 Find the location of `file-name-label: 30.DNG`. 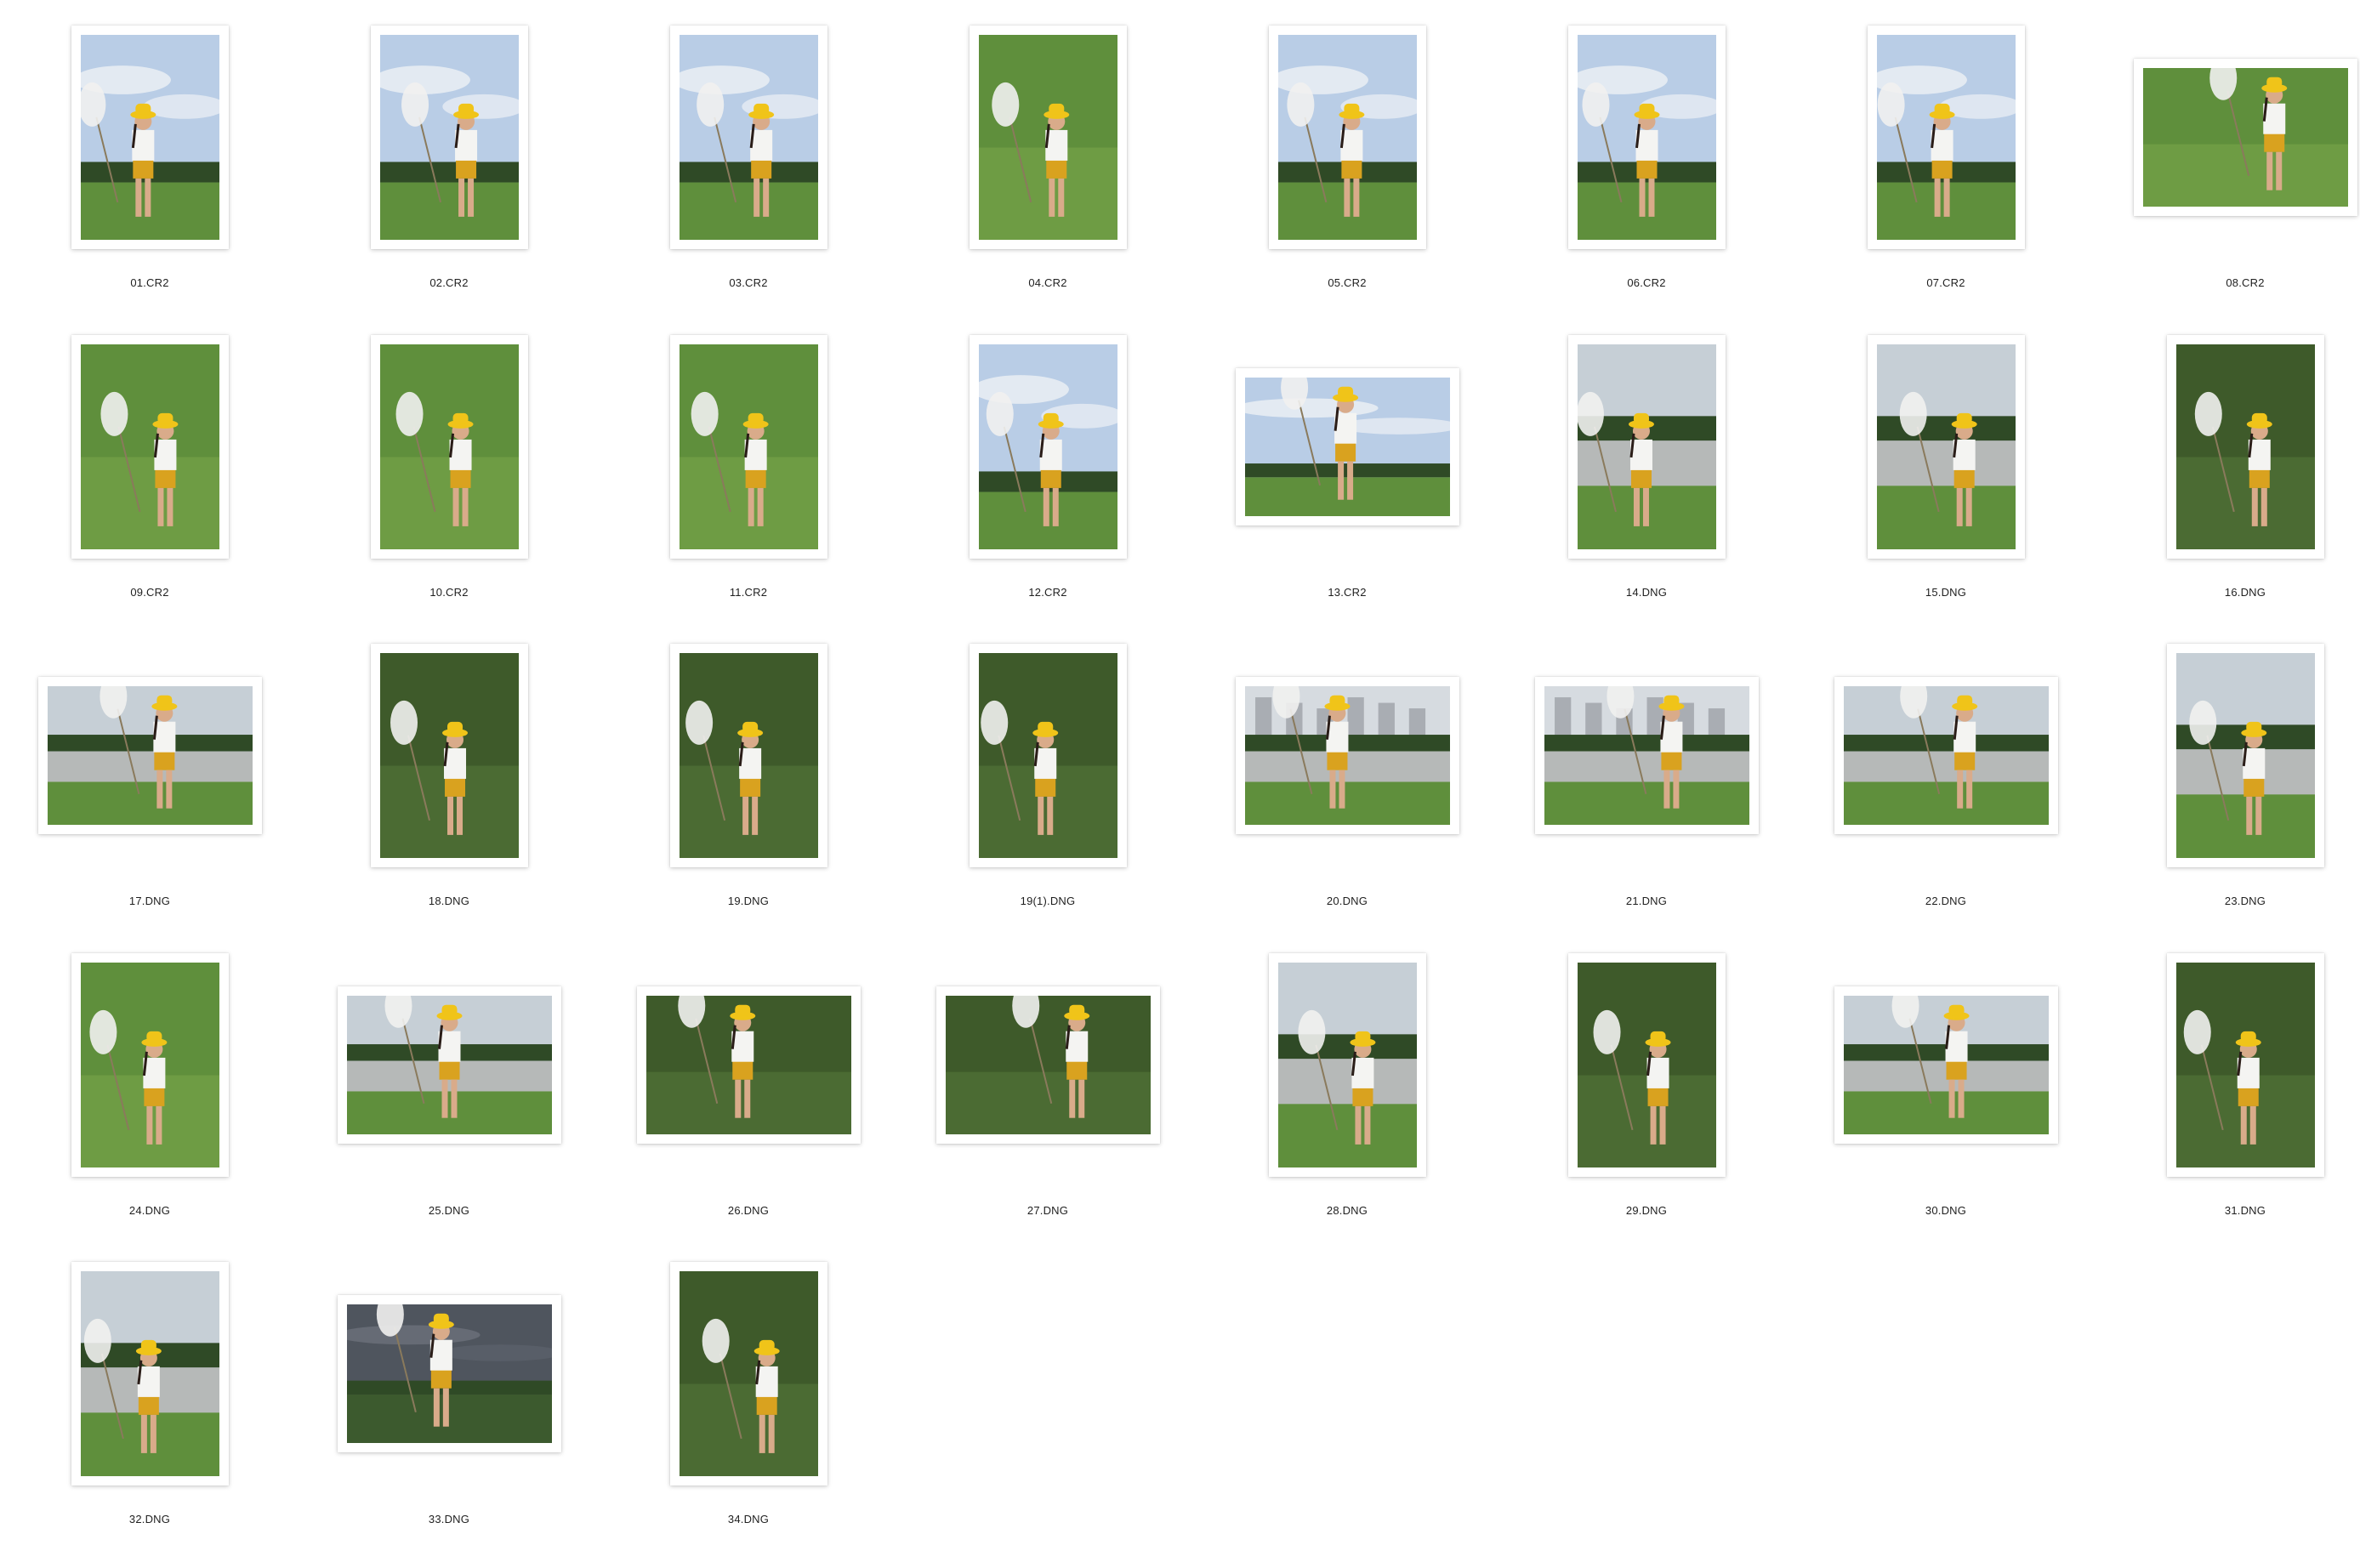

file-name-label: 30.DNG is located at coordinates (1946, 1210).